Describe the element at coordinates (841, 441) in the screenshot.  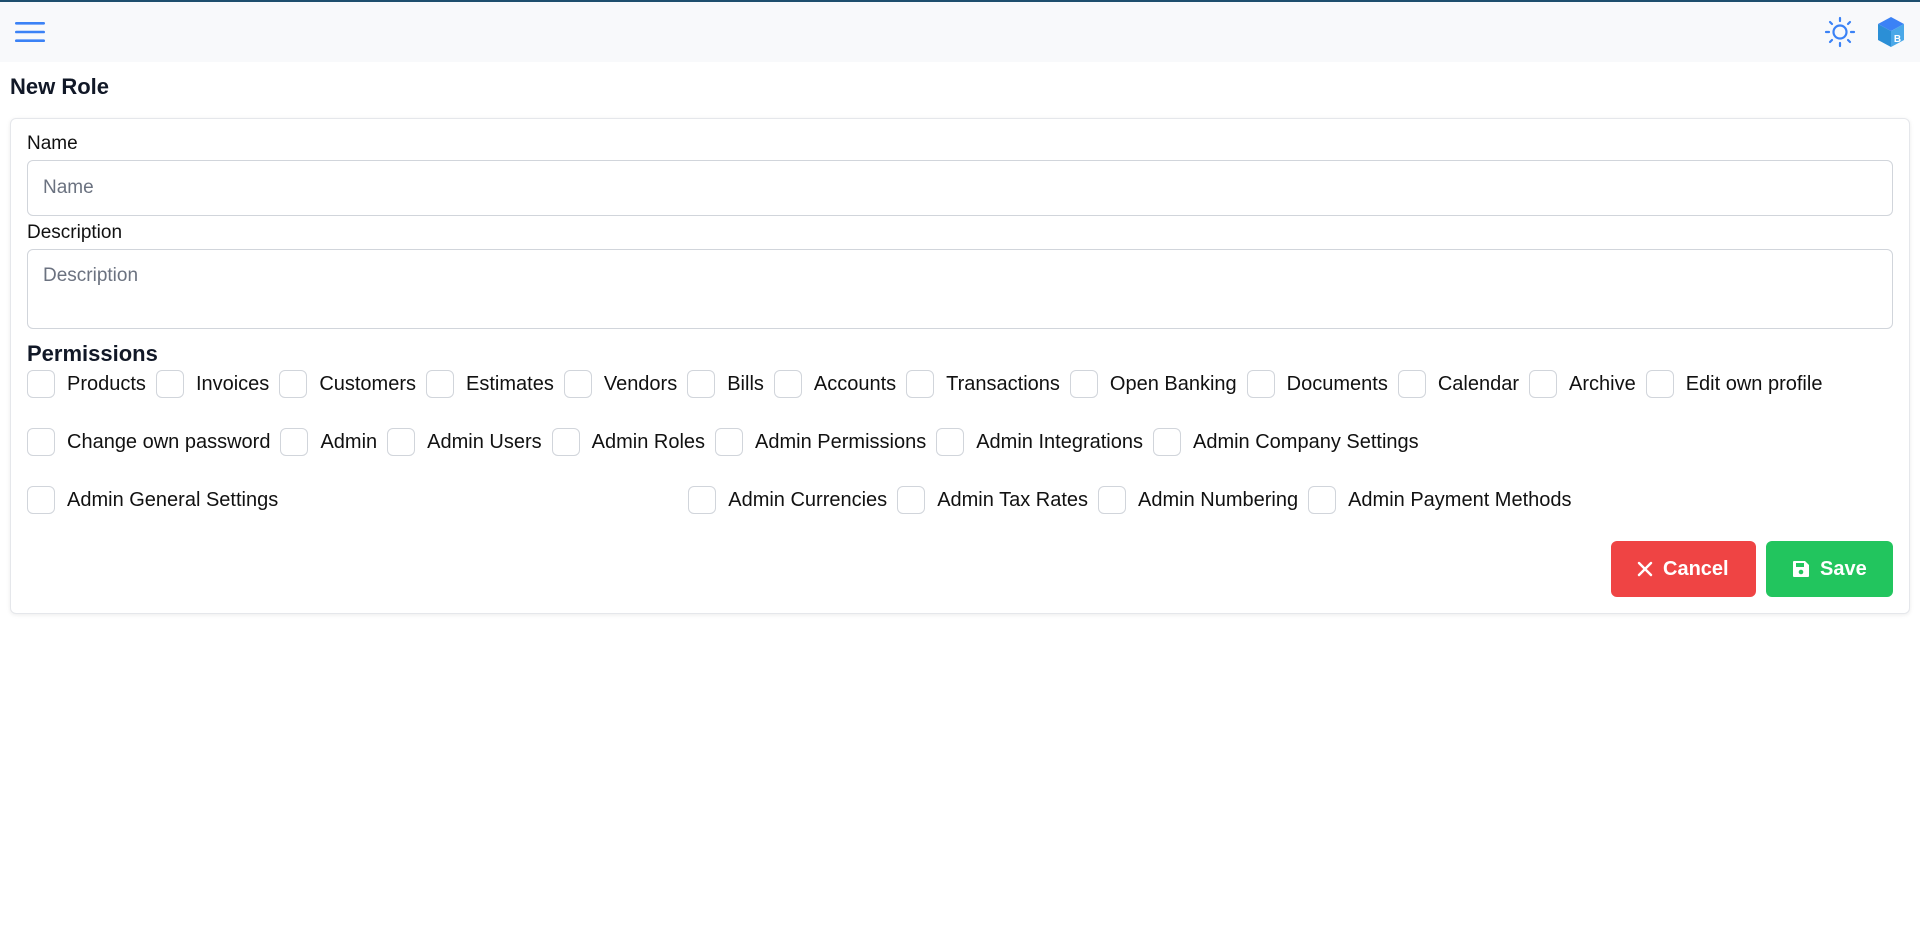
I see `permission-label: Admin Permissions` at that location.